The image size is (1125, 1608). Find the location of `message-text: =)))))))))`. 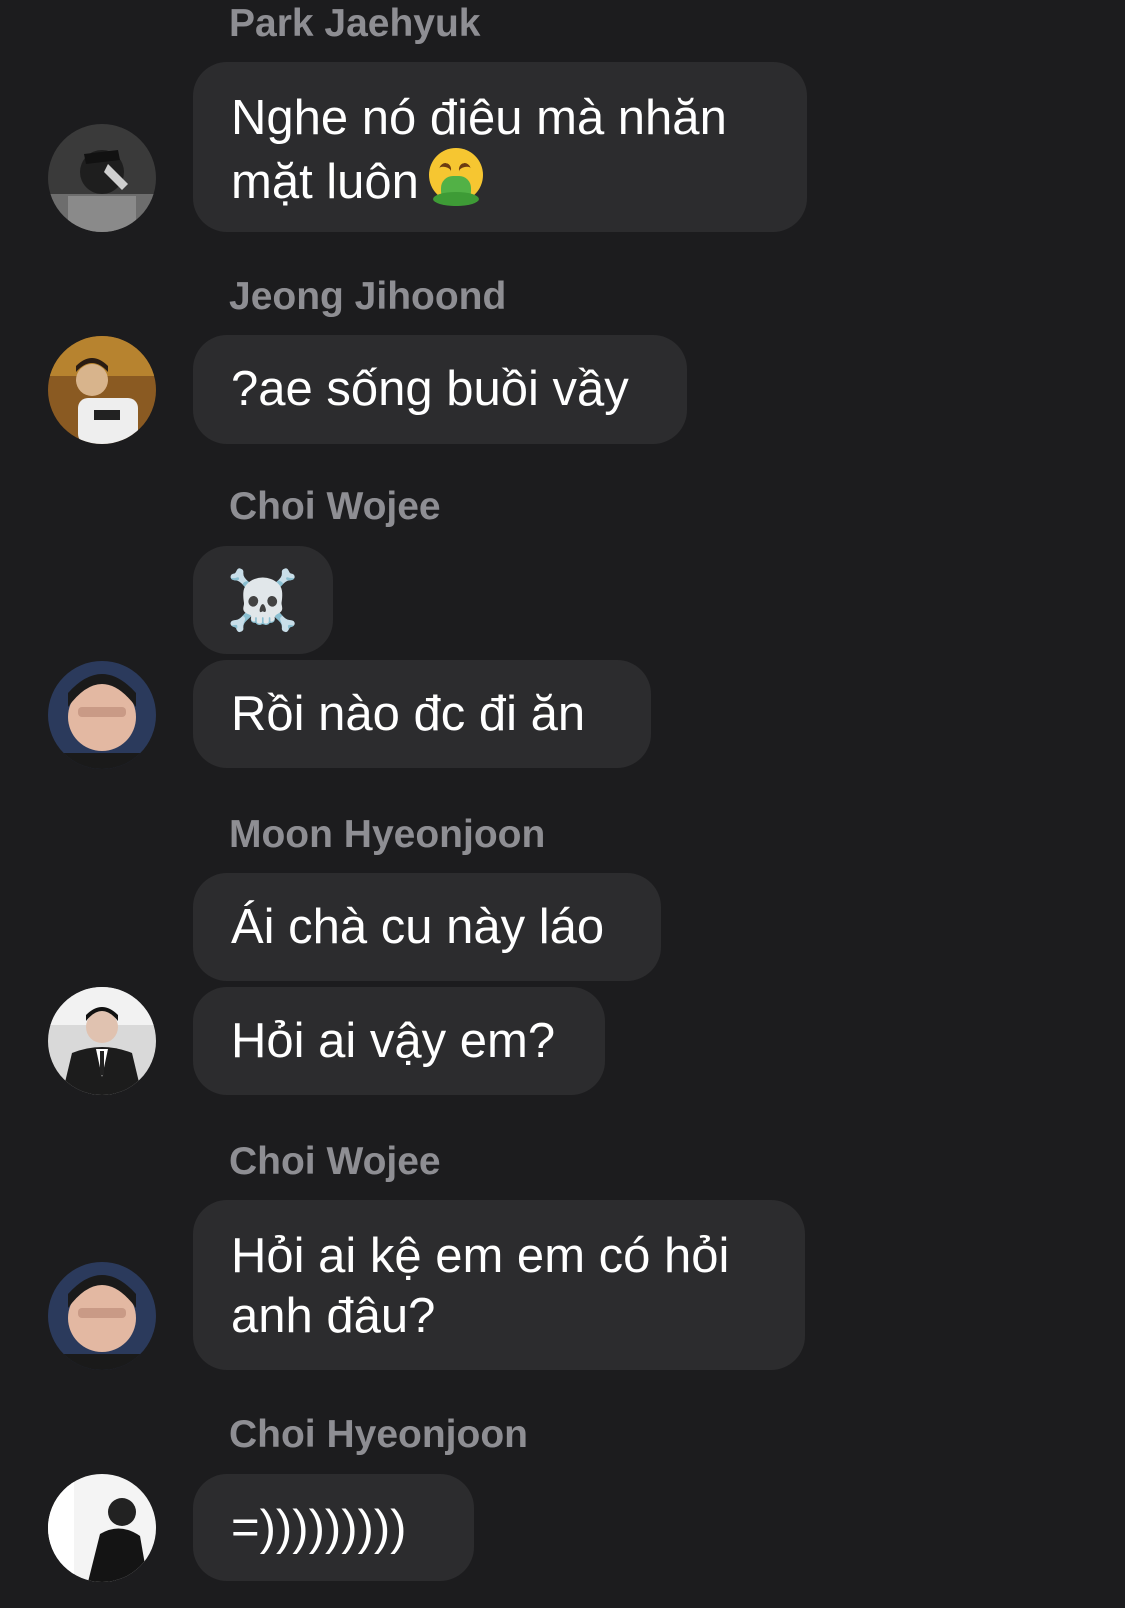

message-text: =))))))))) is located at coordinates (319, 1528).